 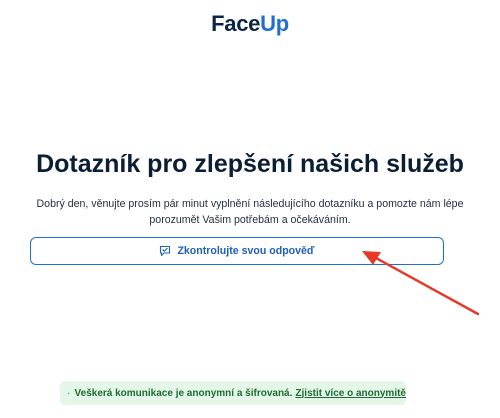 What do you see at coordinates (246, 251) in the screenshot?
I see `check-answer-label: Zkontrolujte svou odpověď` at bounding box center [246, 251].